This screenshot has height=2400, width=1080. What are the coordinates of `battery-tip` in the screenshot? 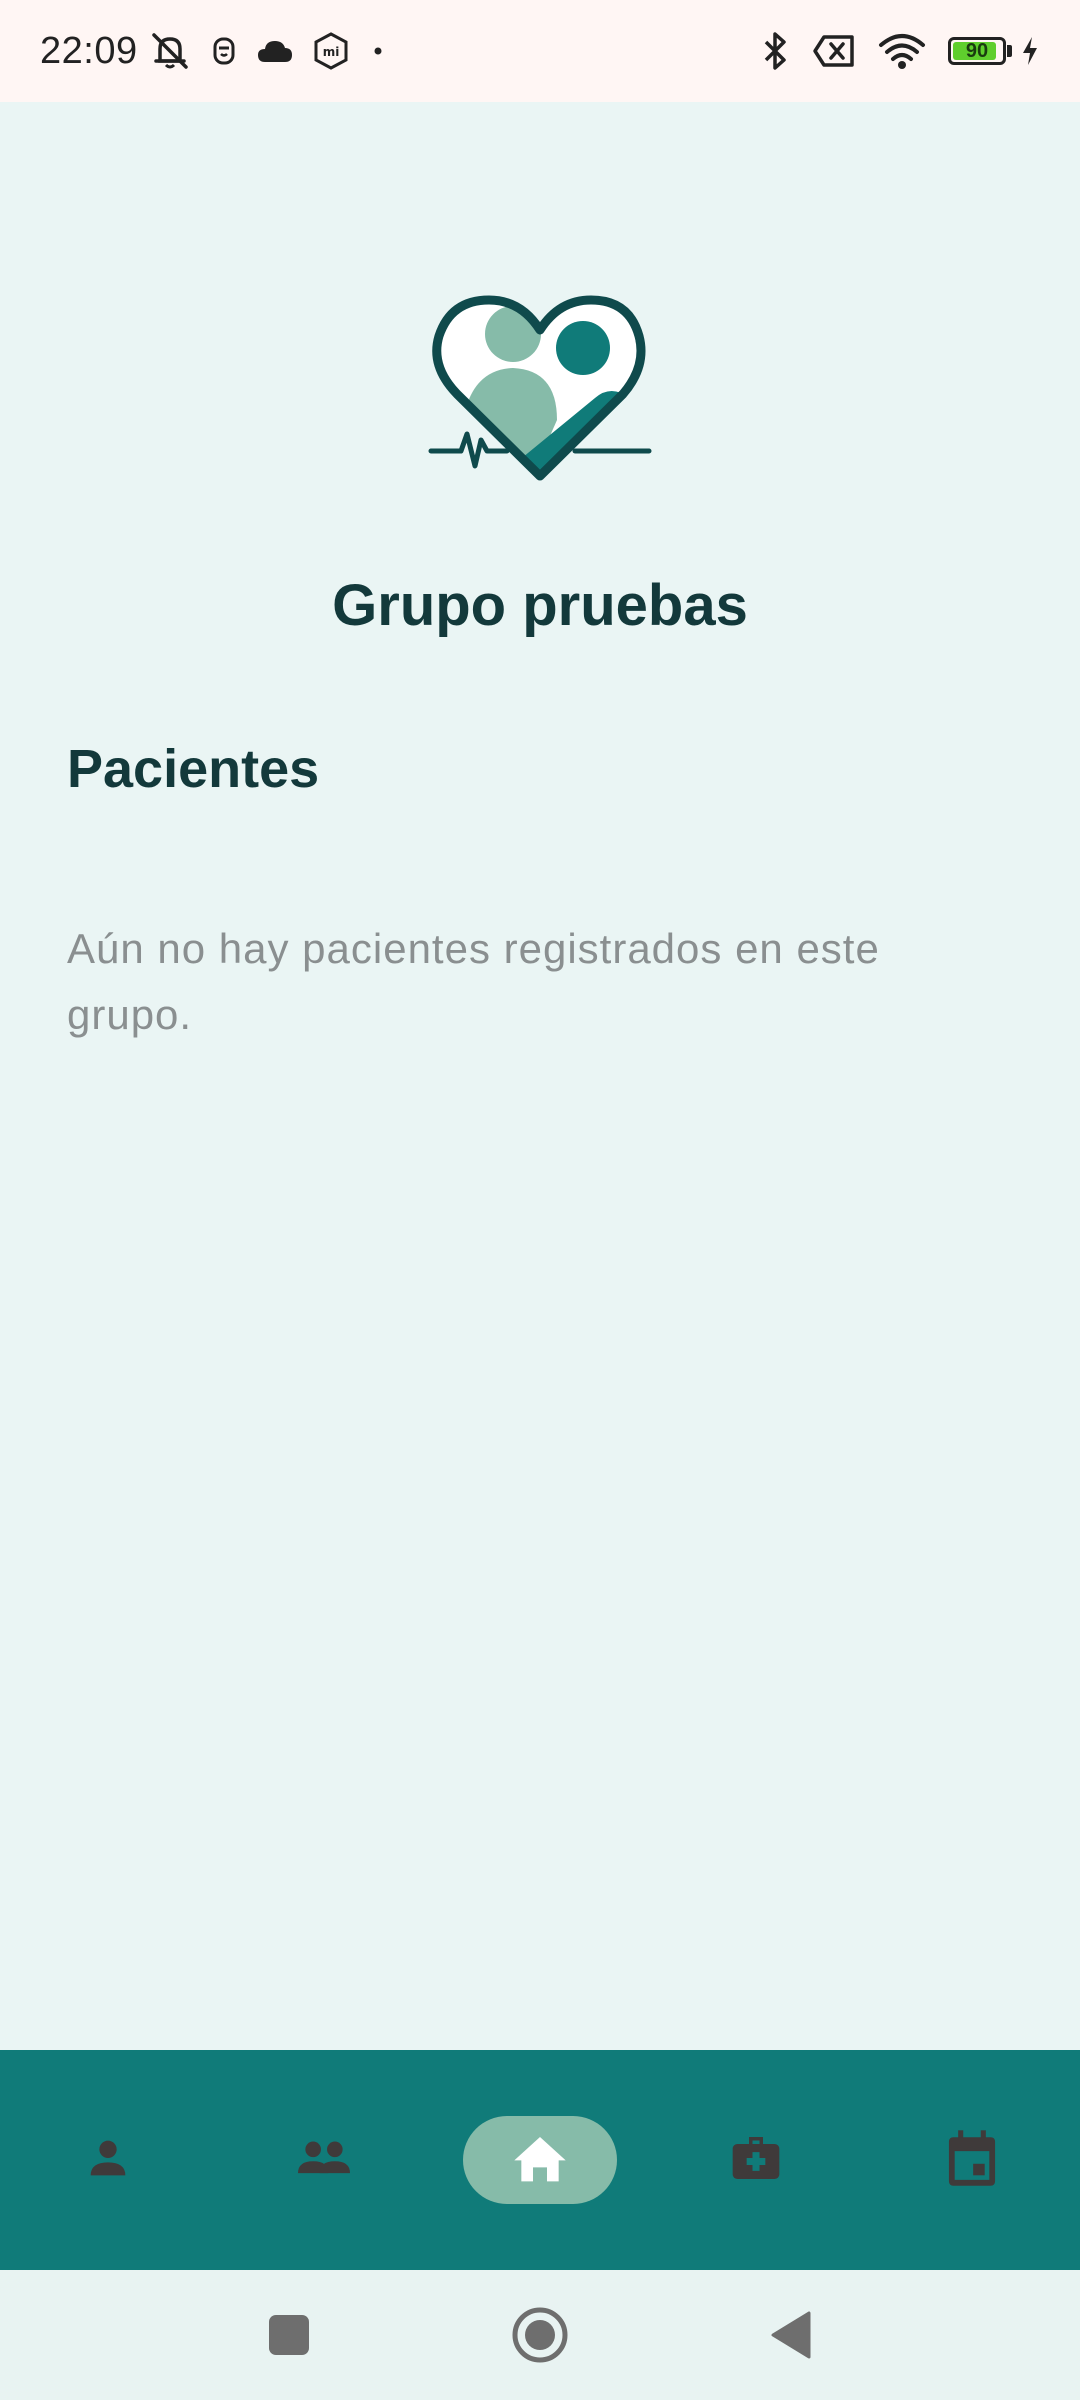 It's located at (1009, 51).